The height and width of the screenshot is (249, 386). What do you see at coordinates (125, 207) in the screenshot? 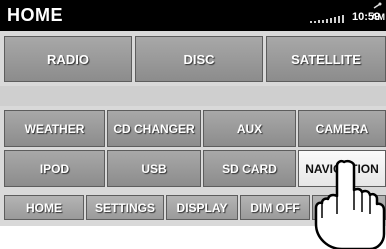
I see `nav-settings-button: SETTINGS` at bounding box center [125, 207].